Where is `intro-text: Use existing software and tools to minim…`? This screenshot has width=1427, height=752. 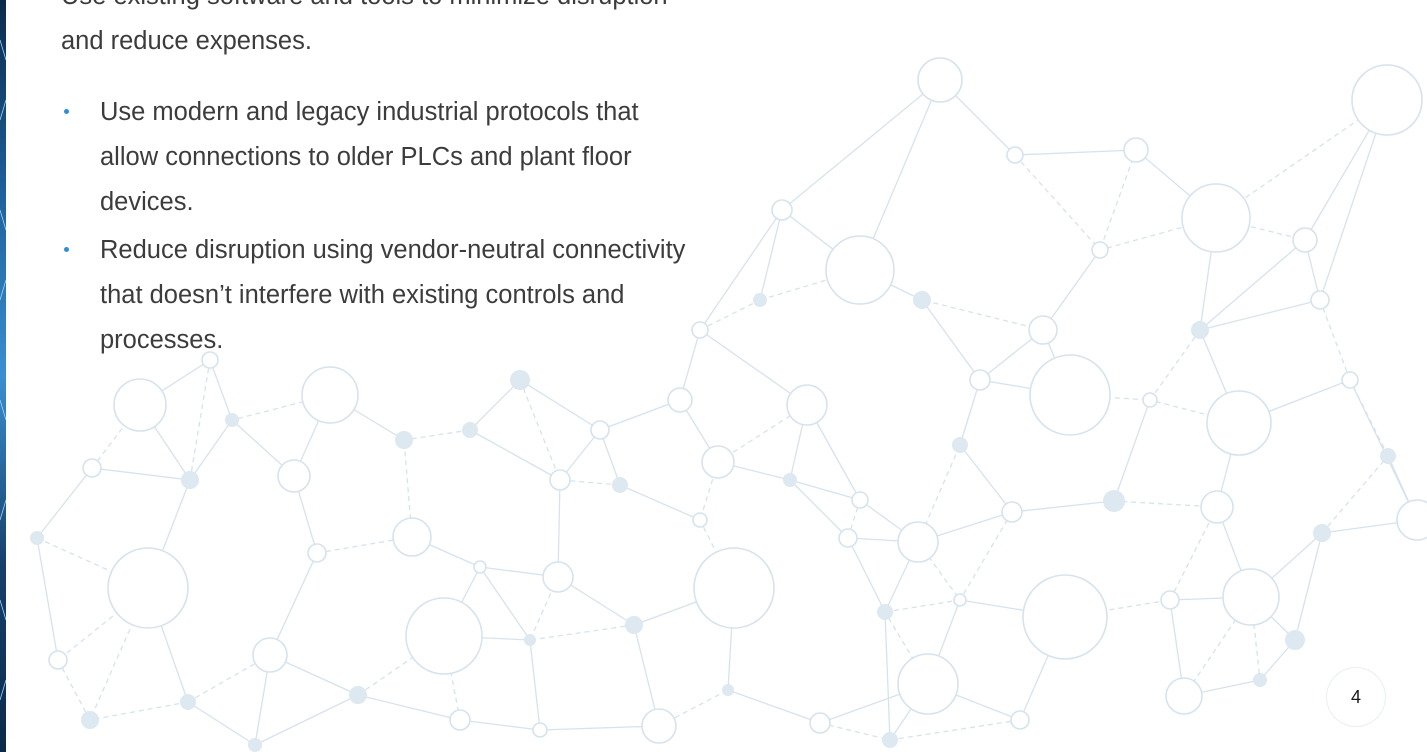 intro-text: Use existing software and tools to minim… is located at coordinates (364, 27).